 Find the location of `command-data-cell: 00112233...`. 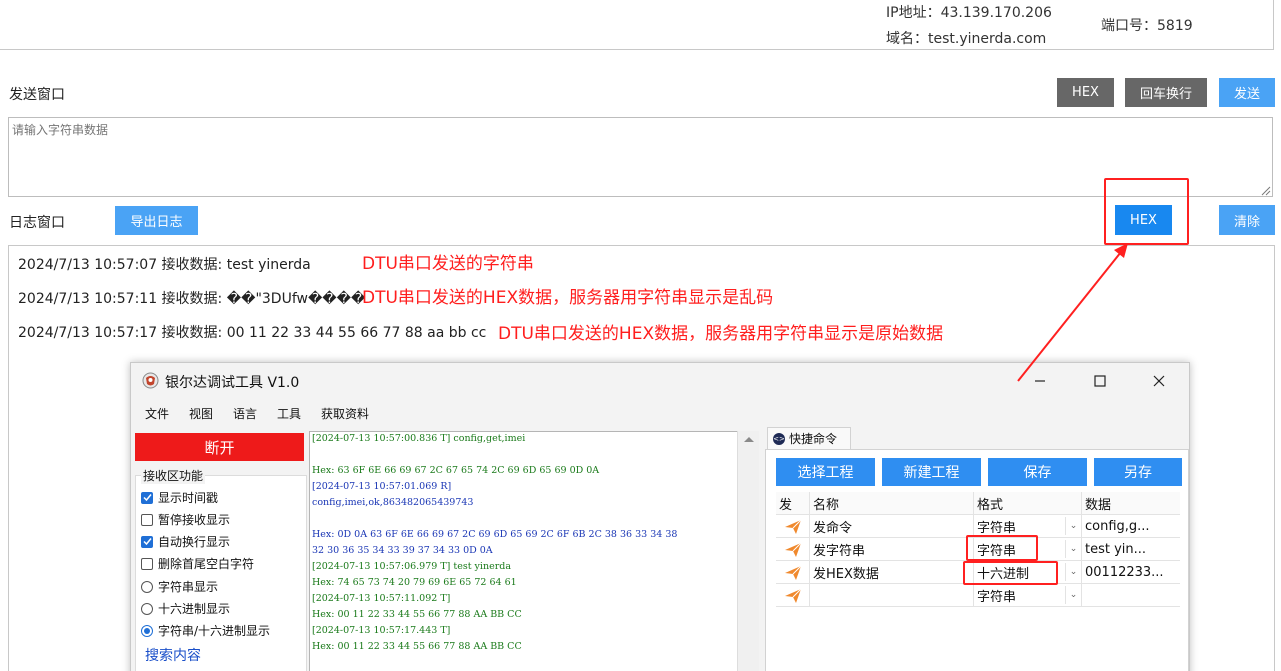

command-data-cell: 00112233... is located at coordinates (1131, 572).